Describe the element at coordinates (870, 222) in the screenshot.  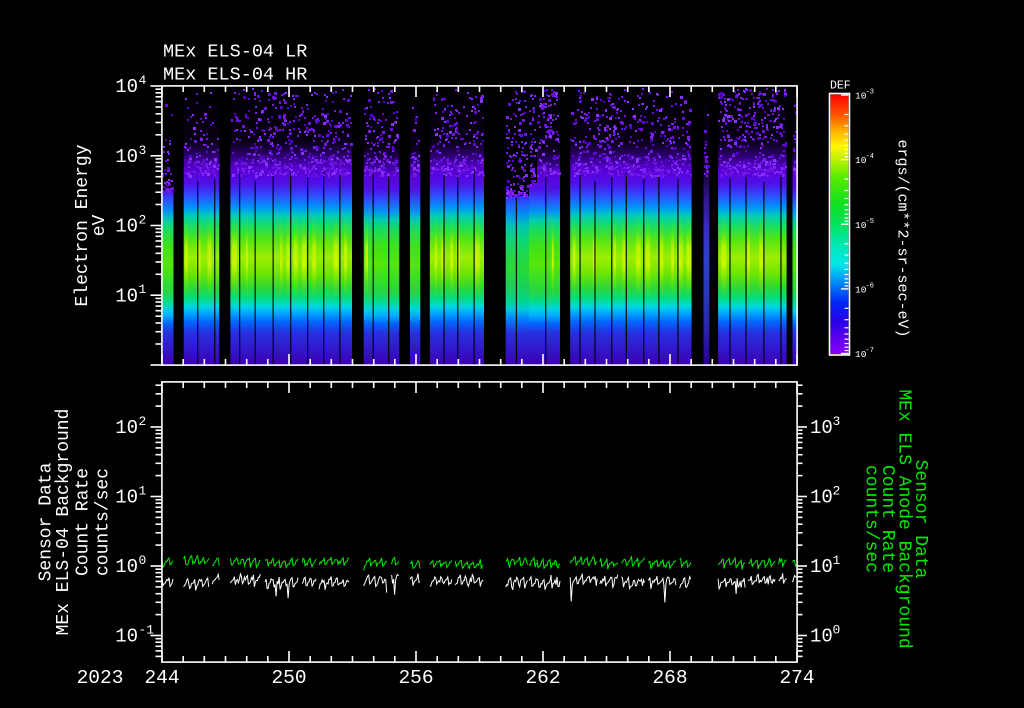
I see `svg-text: -5` at that location.